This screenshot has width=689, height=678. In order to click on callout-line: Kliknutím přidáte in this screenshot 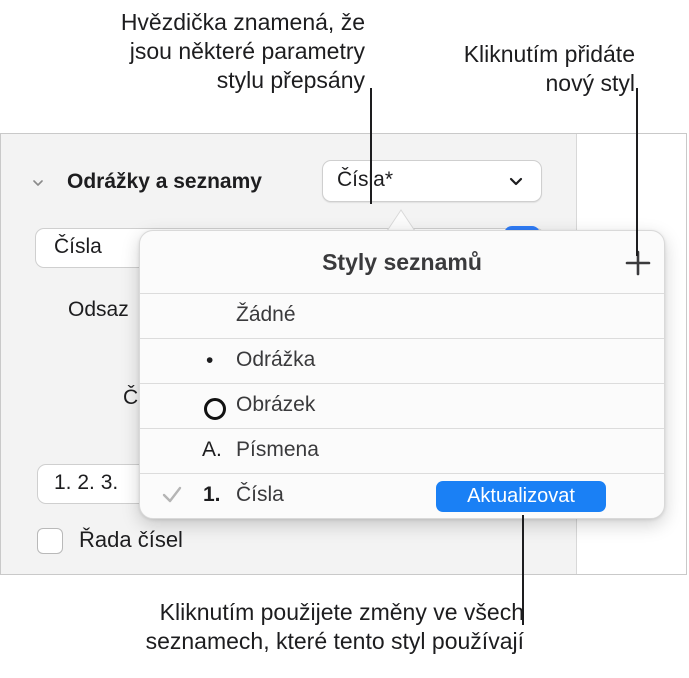, I will do `click(549, 54)`.